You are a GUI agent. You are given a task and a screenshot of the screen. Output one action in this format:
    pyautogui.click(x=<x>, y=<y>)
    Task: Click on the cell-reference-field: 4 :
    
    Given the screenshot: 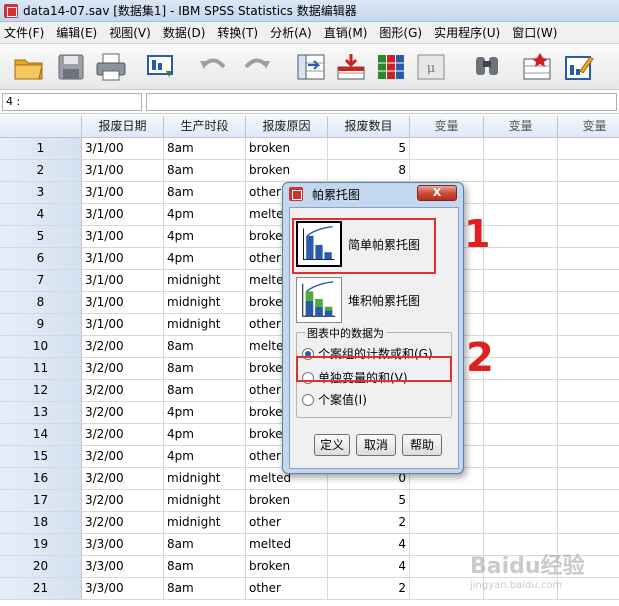 What is the action you would take?
    pyautogui.click(x=72, y=102)
    